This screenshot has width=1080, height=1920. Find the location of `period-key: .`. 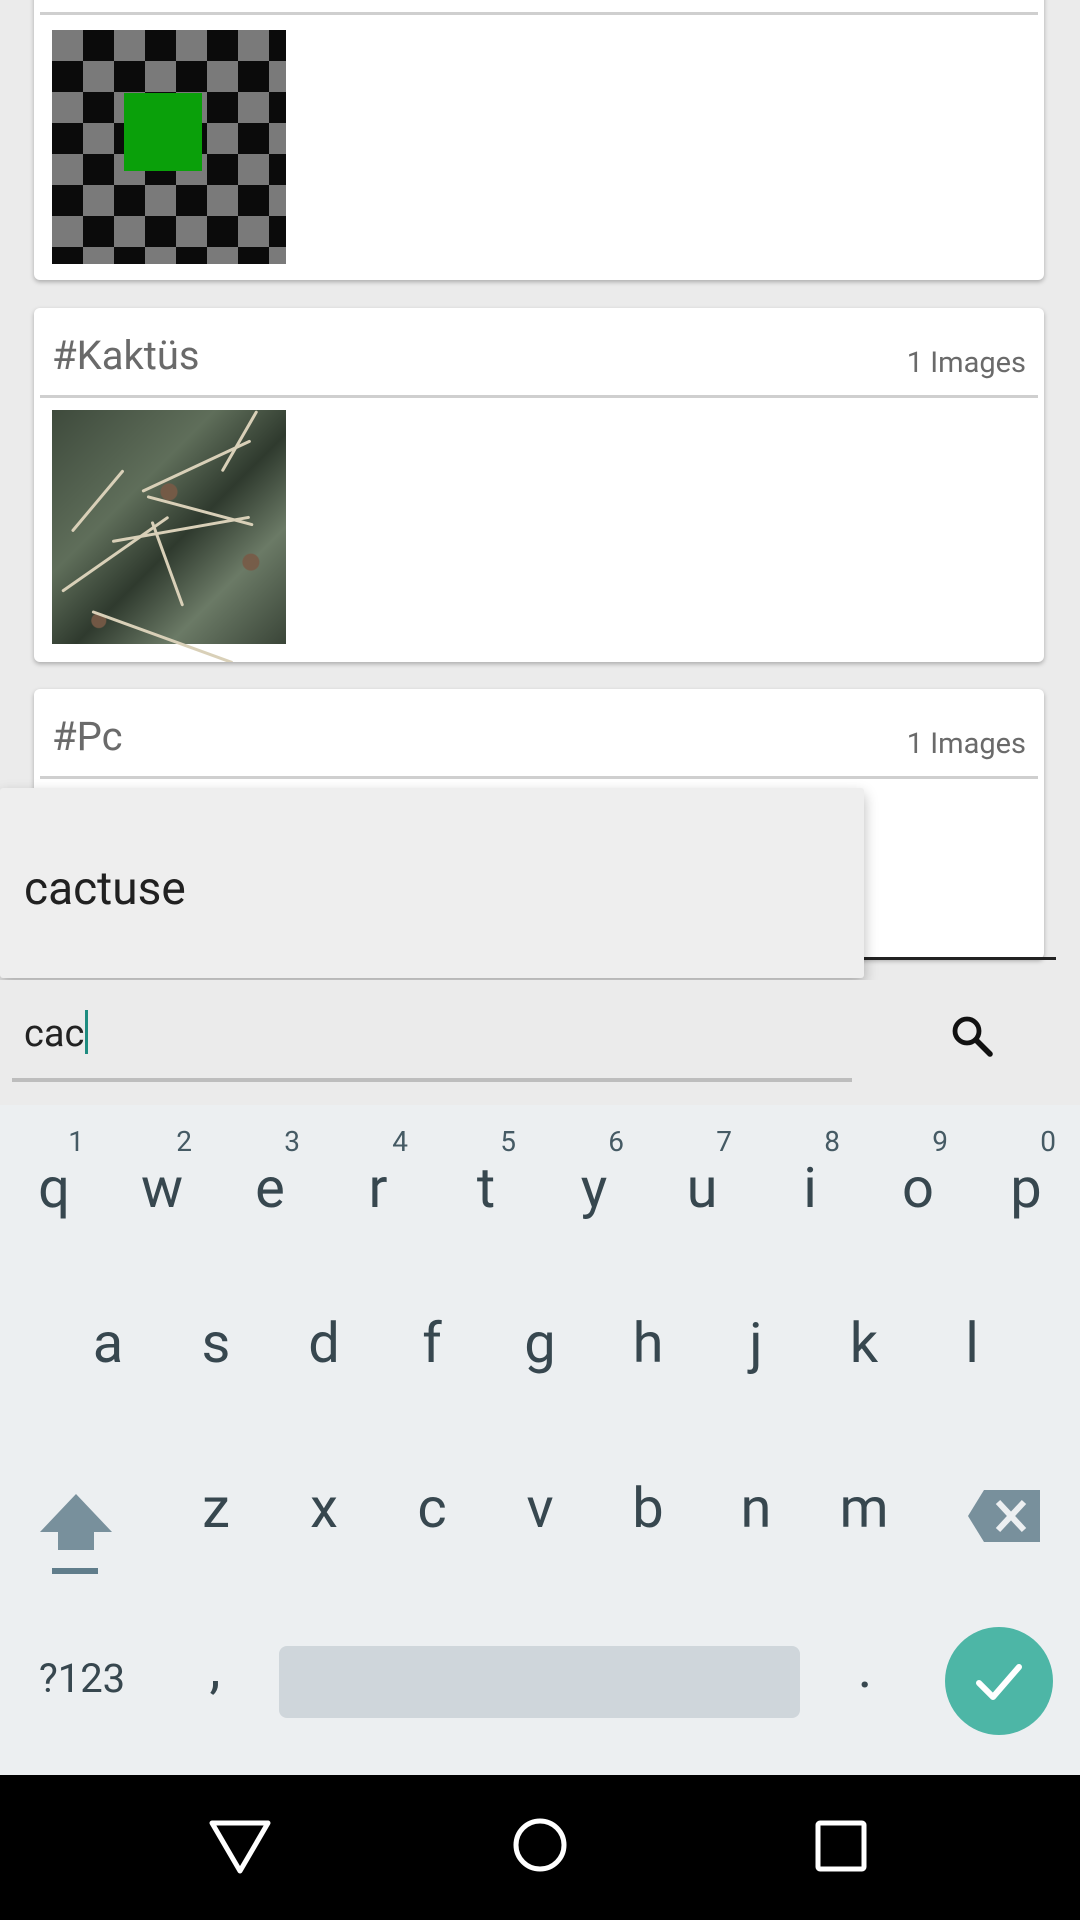

period-key: . is located at coordinates (865, 1668).